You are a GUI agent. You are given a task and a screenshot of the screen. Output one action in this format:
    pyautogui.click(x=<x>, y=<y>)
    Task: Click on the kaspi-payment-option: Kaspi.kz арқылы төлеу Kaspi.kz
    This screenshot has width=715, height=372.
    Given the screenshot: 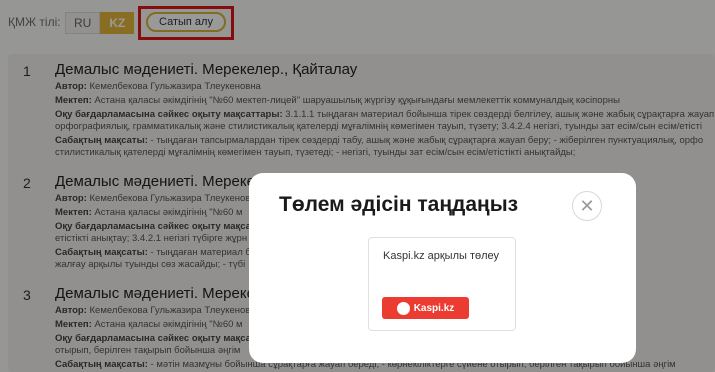 What is the action you would take?
    pyautogui.click(x=442, y=284)
    